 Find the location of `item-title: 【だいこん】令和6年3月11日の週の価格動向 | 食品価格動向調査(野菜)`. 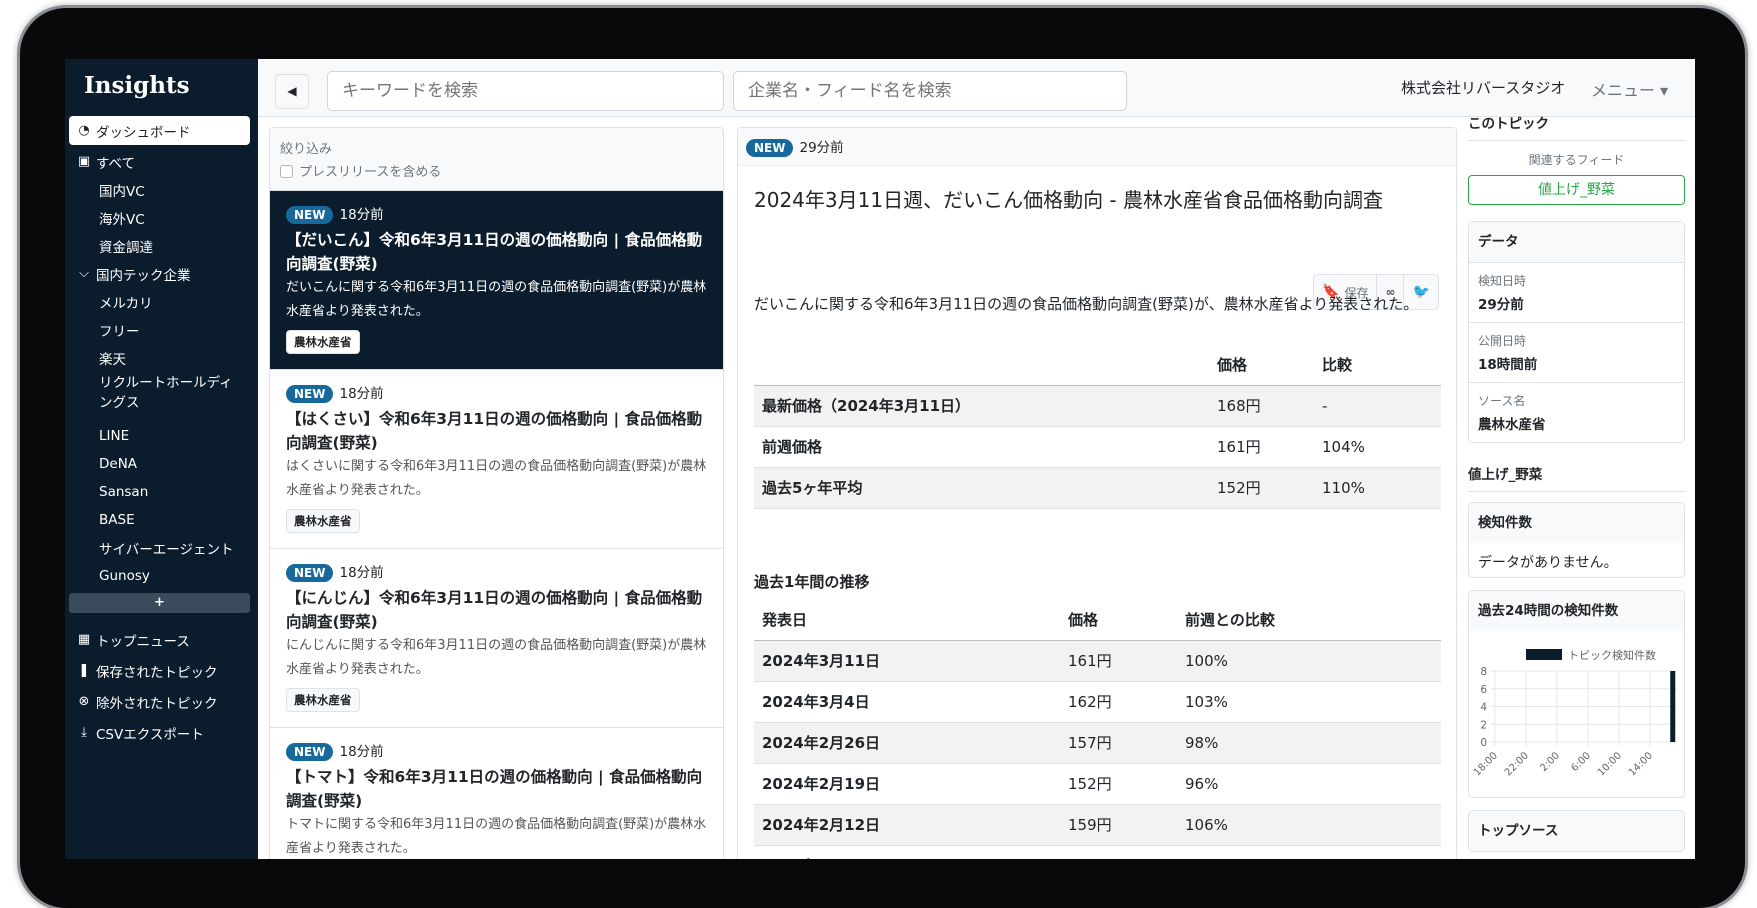

item-title: 【だいこん】令和6年3月11日の週の価格動向 | 食品価格動向調査(野菜) is located at coordinates (494, 252).